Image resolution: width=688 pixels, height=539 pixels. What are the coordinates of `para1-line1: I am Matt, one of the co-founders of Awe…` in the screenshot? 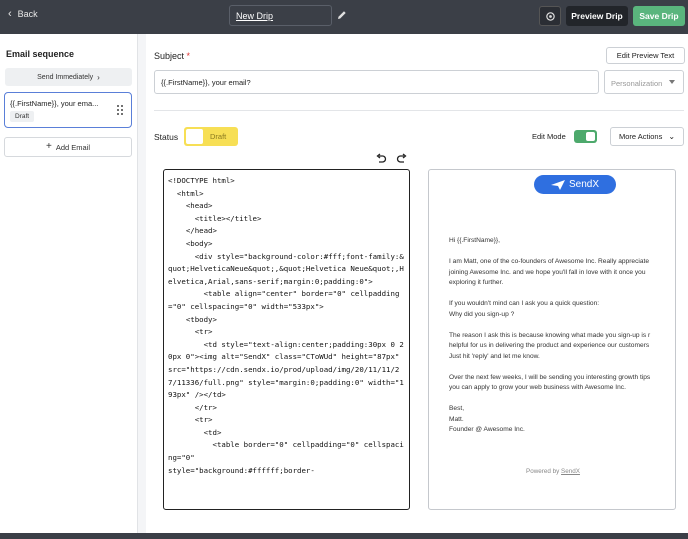 It's located at (549, 261).